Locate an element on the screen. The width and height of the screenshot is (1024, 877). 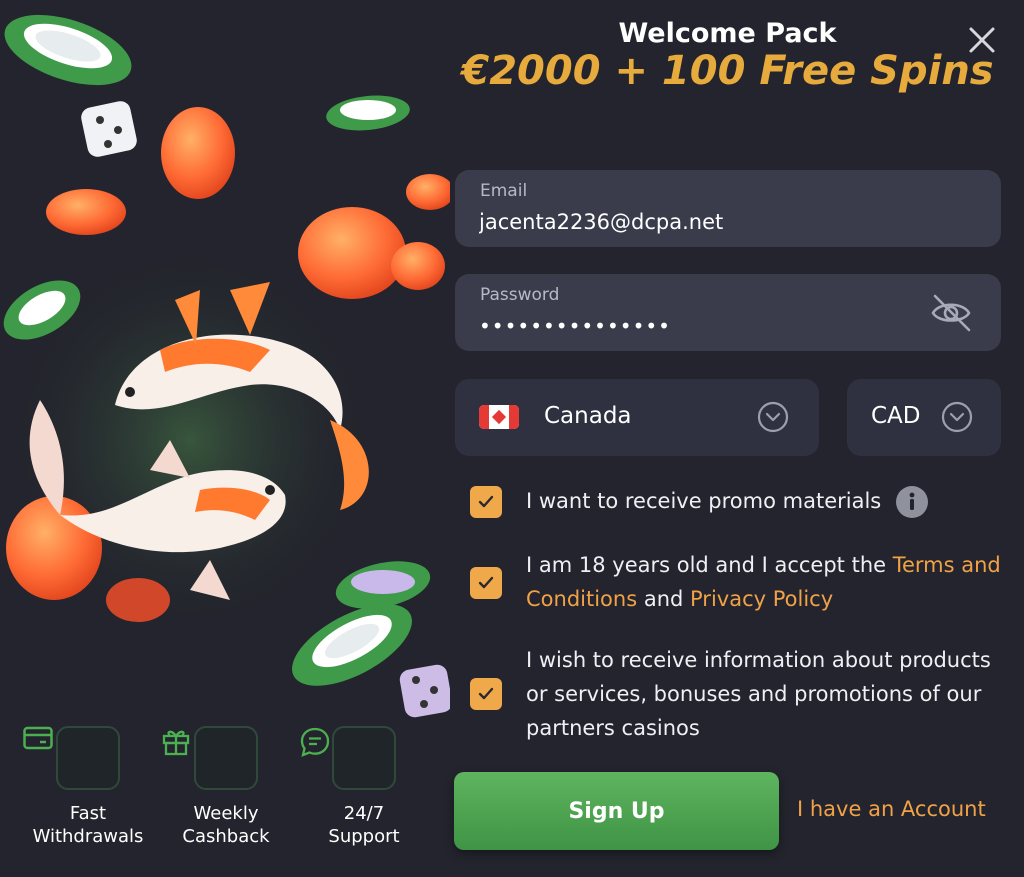
bonus-offer: €2000 + 100 Free Spins is located at coordinates (727, 71).